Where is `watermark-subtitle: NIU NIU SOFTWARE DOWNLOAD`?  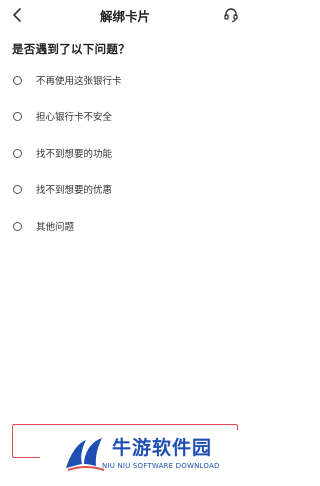 watermark-subtitle: NIU NIU SOFTWARE DOWNLOAD is located at coordinates (161, 466).